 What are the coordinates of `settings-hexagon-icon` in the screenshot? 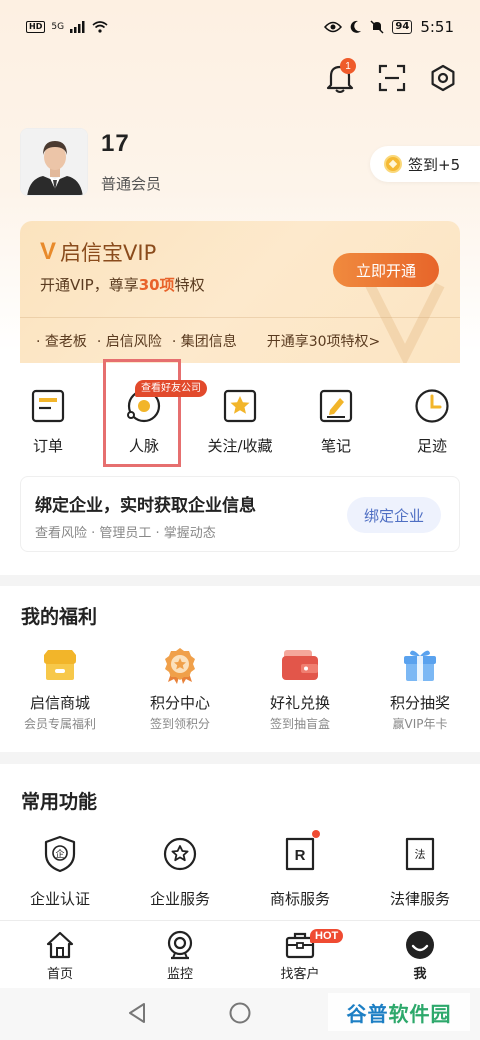 It's located at (443, 78).